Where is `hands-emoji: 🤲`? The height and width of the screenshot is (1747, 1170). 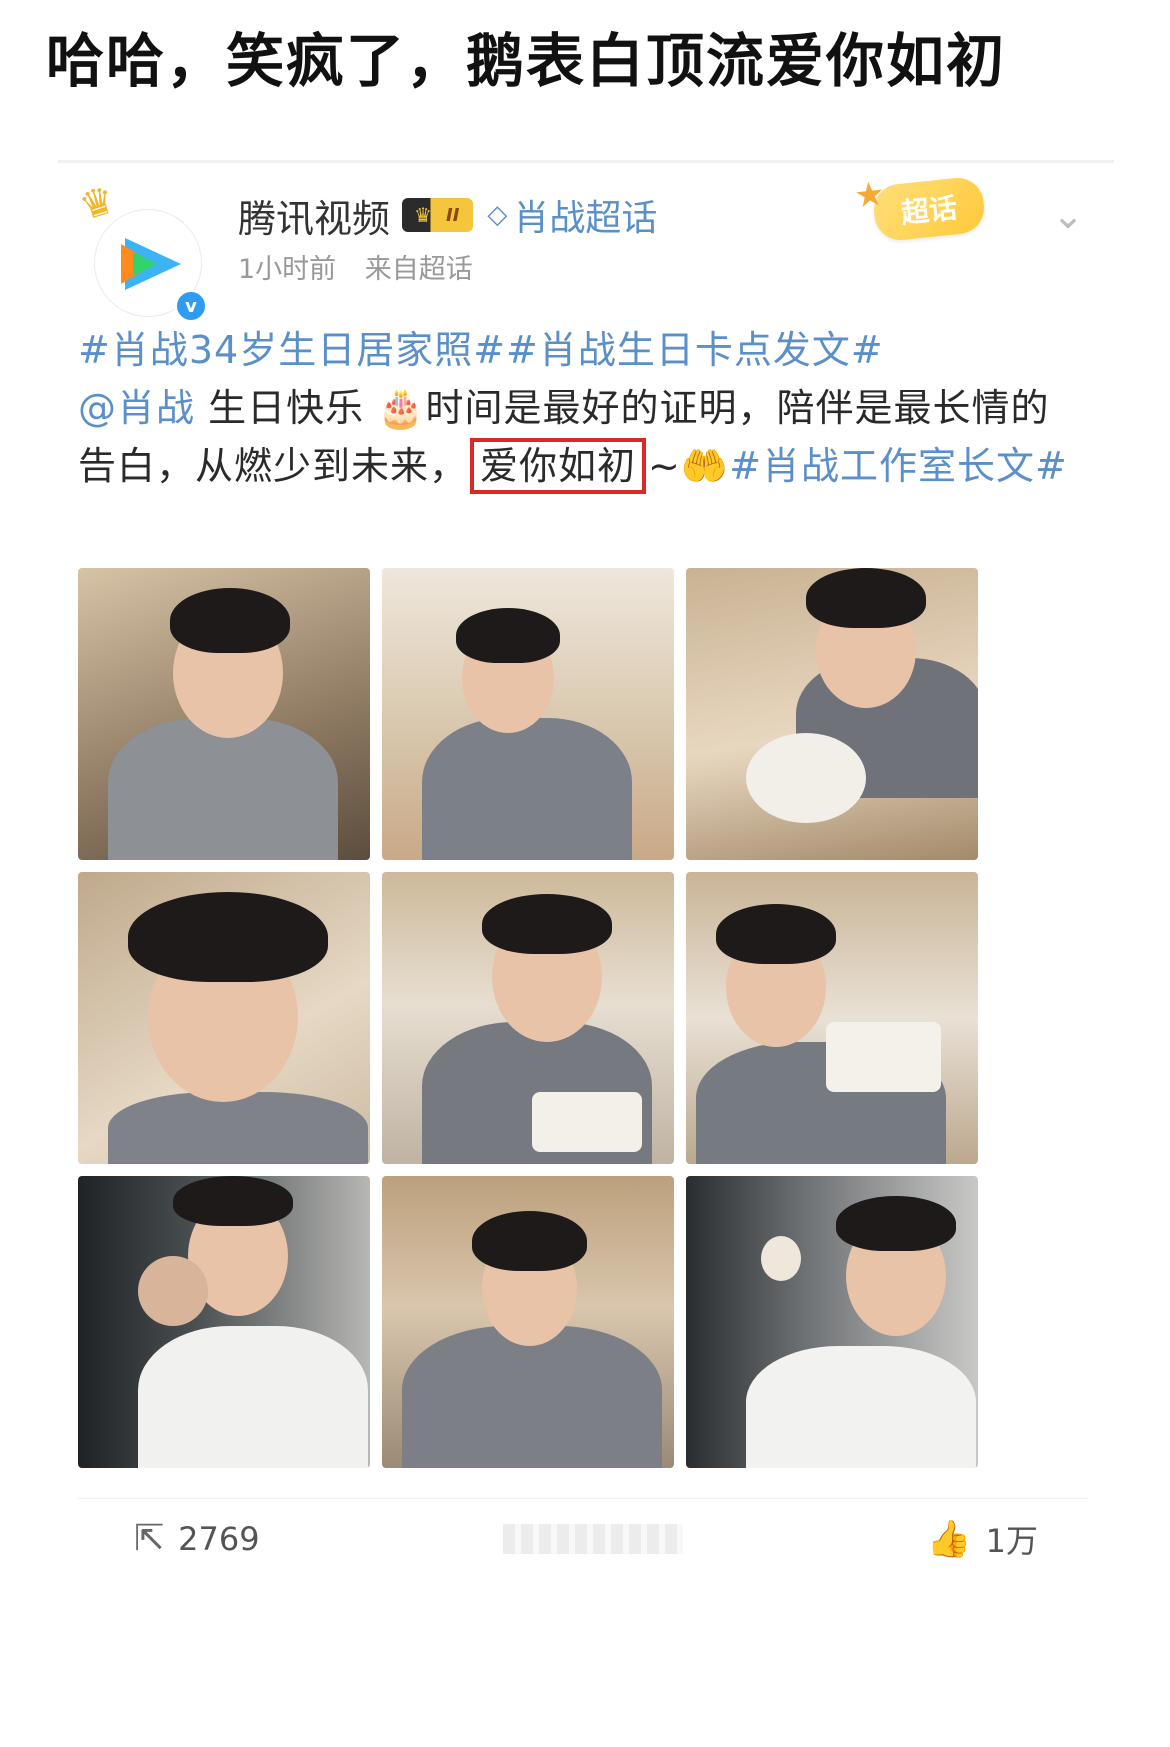
hands-emoji: 🤲 is located at coordinates (705, 466).